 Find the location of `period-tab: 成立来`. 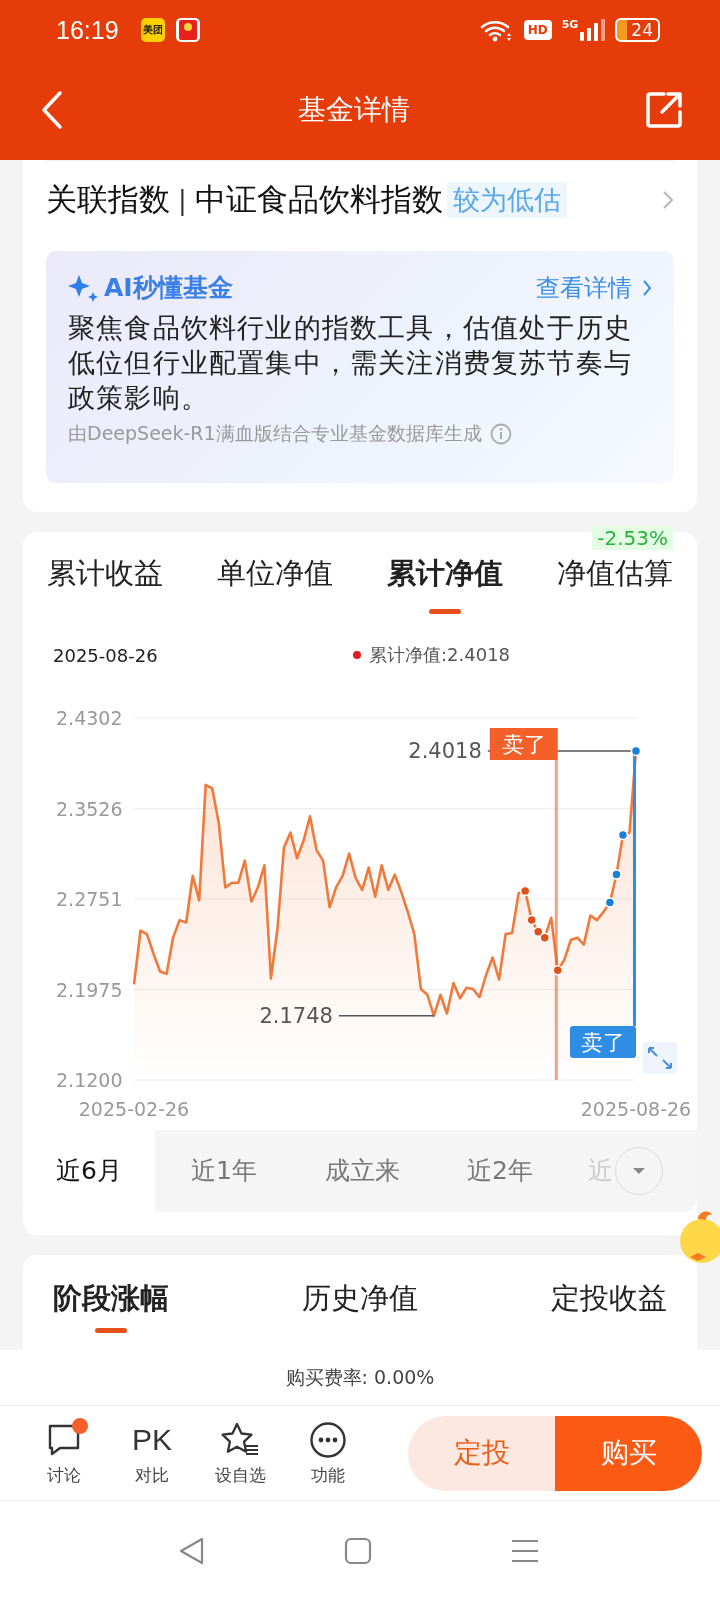

period-tab: 成立来 is located at coordinates (362, 1171).